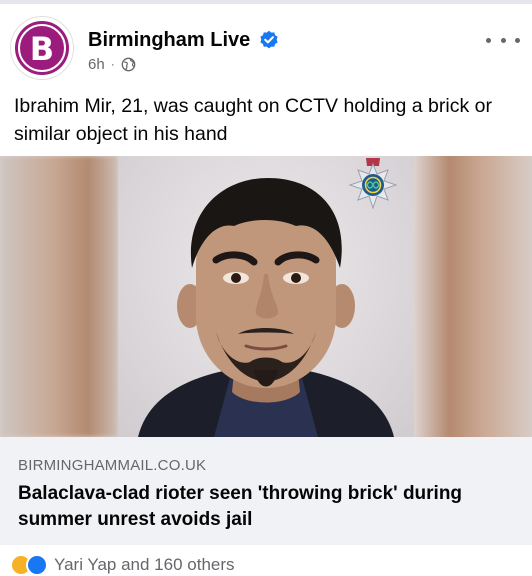  I want to click on police-badge-icon, so click(373, 184).